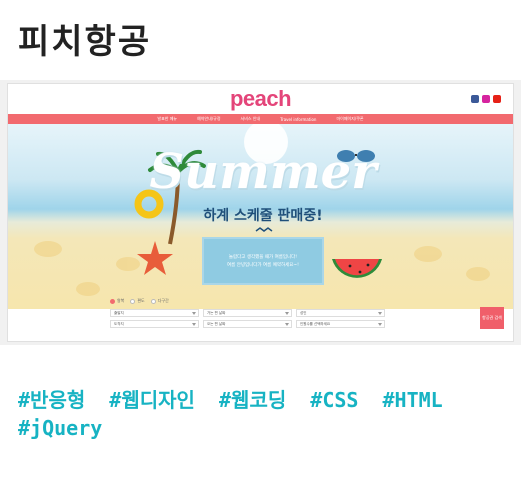 The width and height of the screenshot is (521, 480). I want to click on social-links, so click(486, 99).